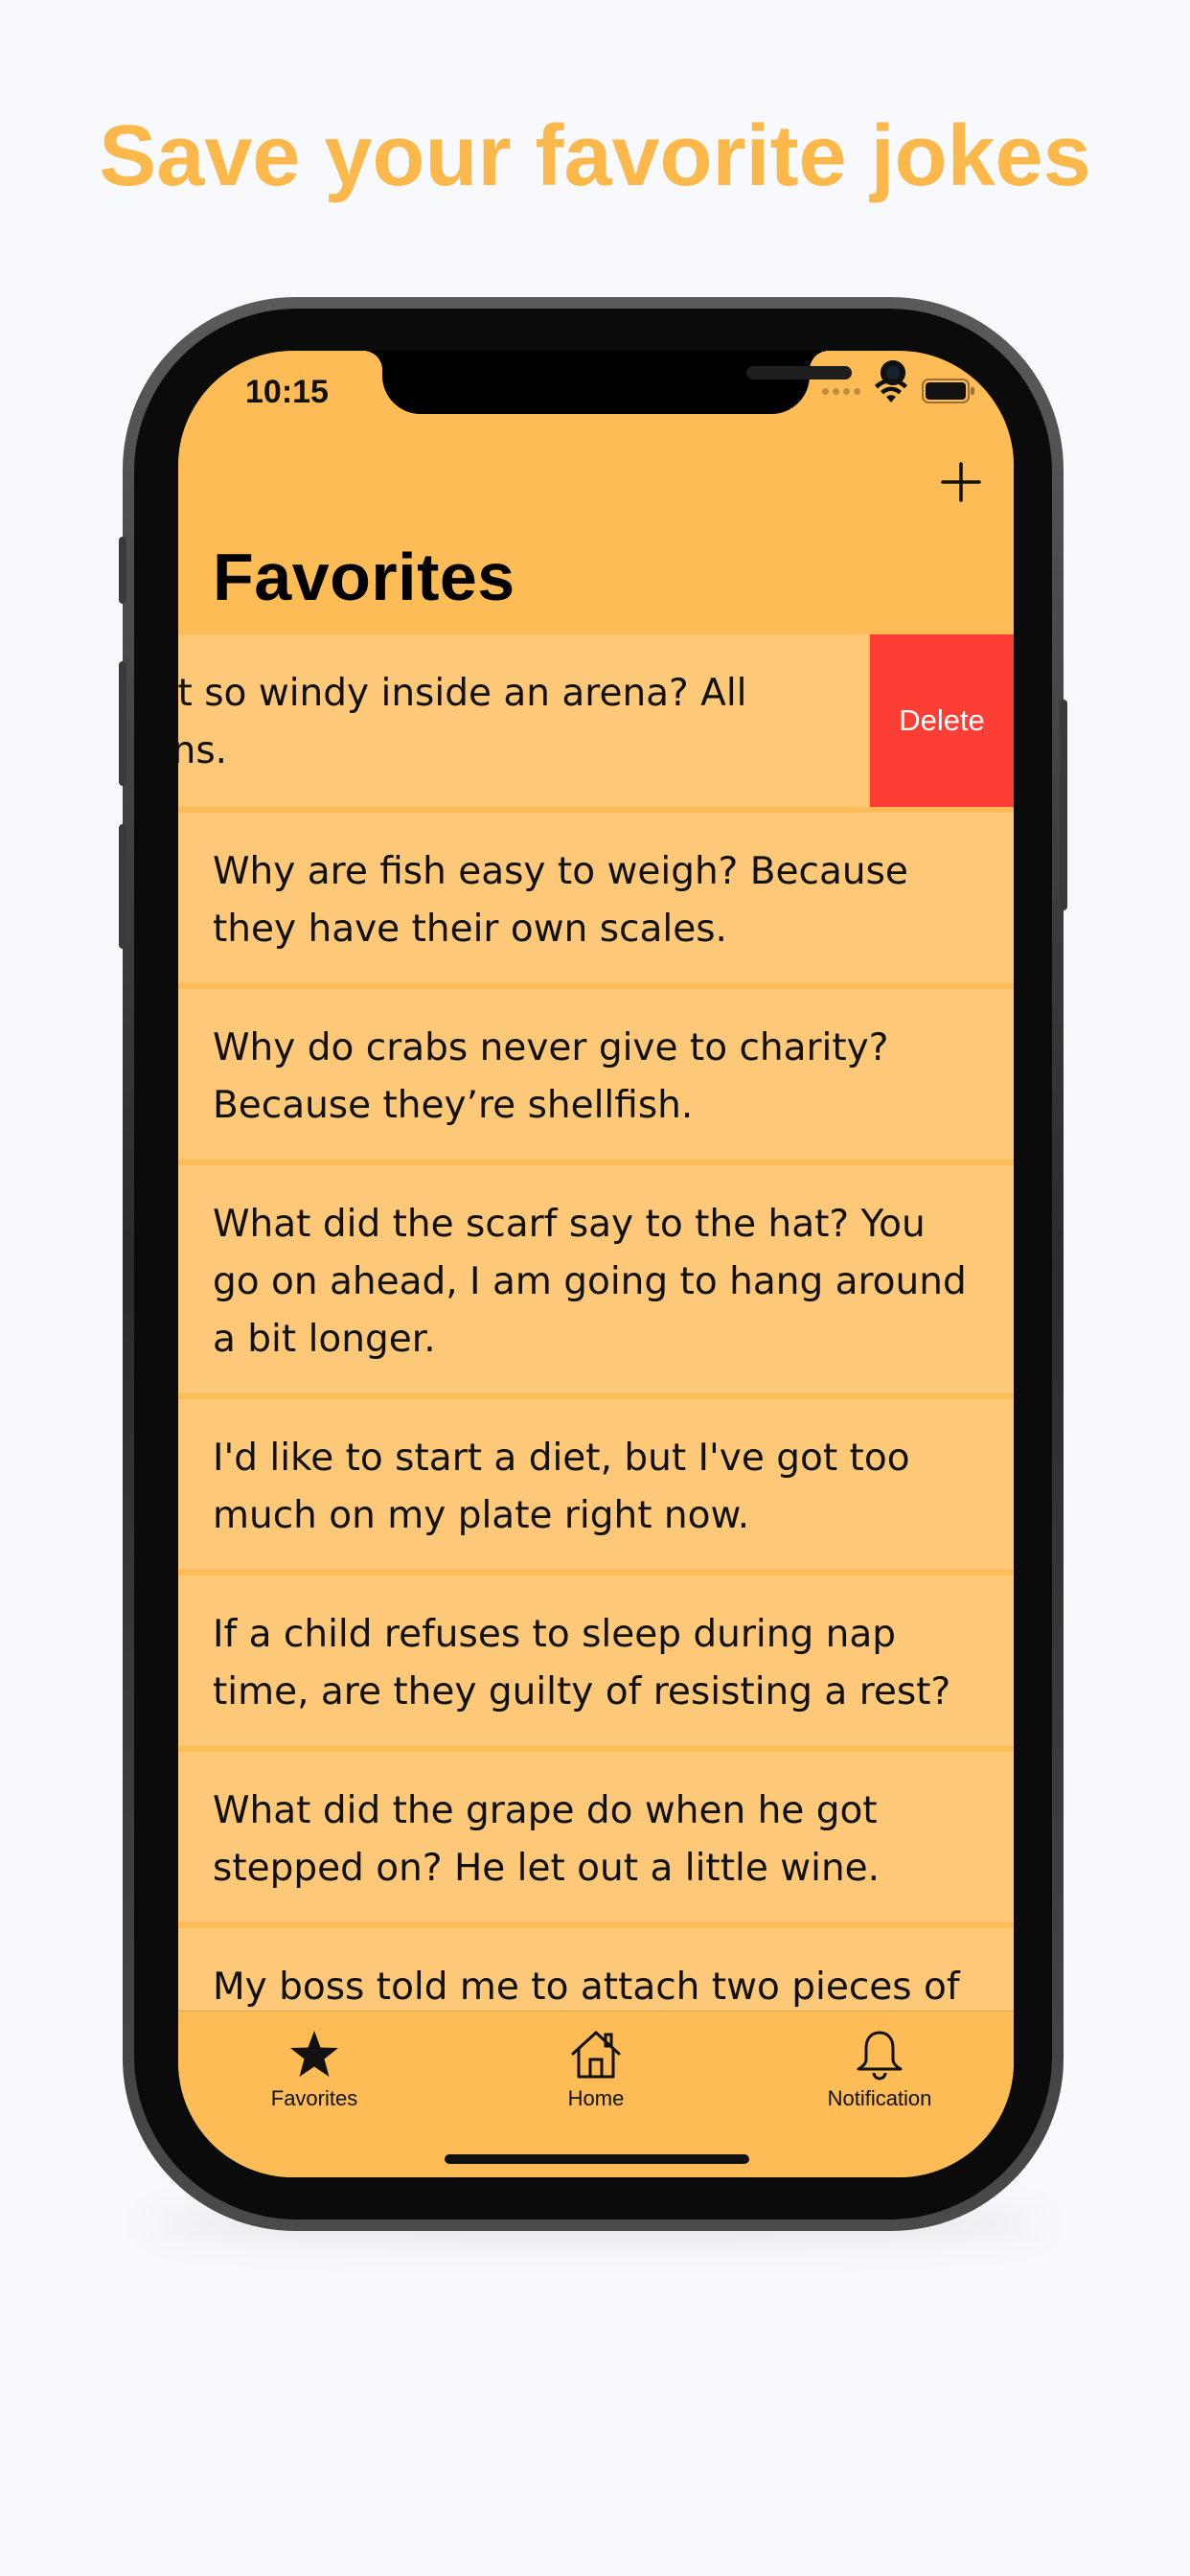  Describe the element at coordinates (948, 391) in the screenshot. I see `battery-icon` at that location.